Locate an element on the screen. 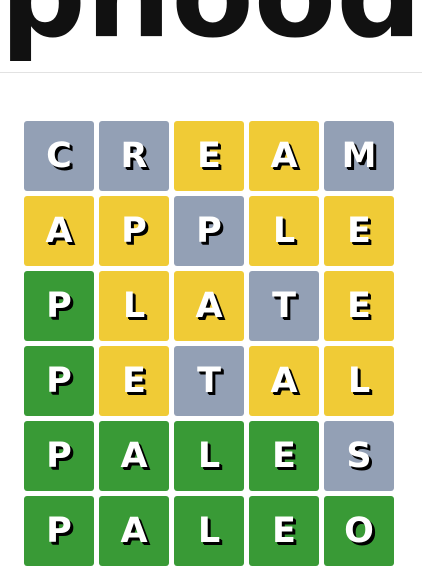 This screenshot has height=571, width=422. guess-row-5: P A L E S is located at coordinates (211, 456).